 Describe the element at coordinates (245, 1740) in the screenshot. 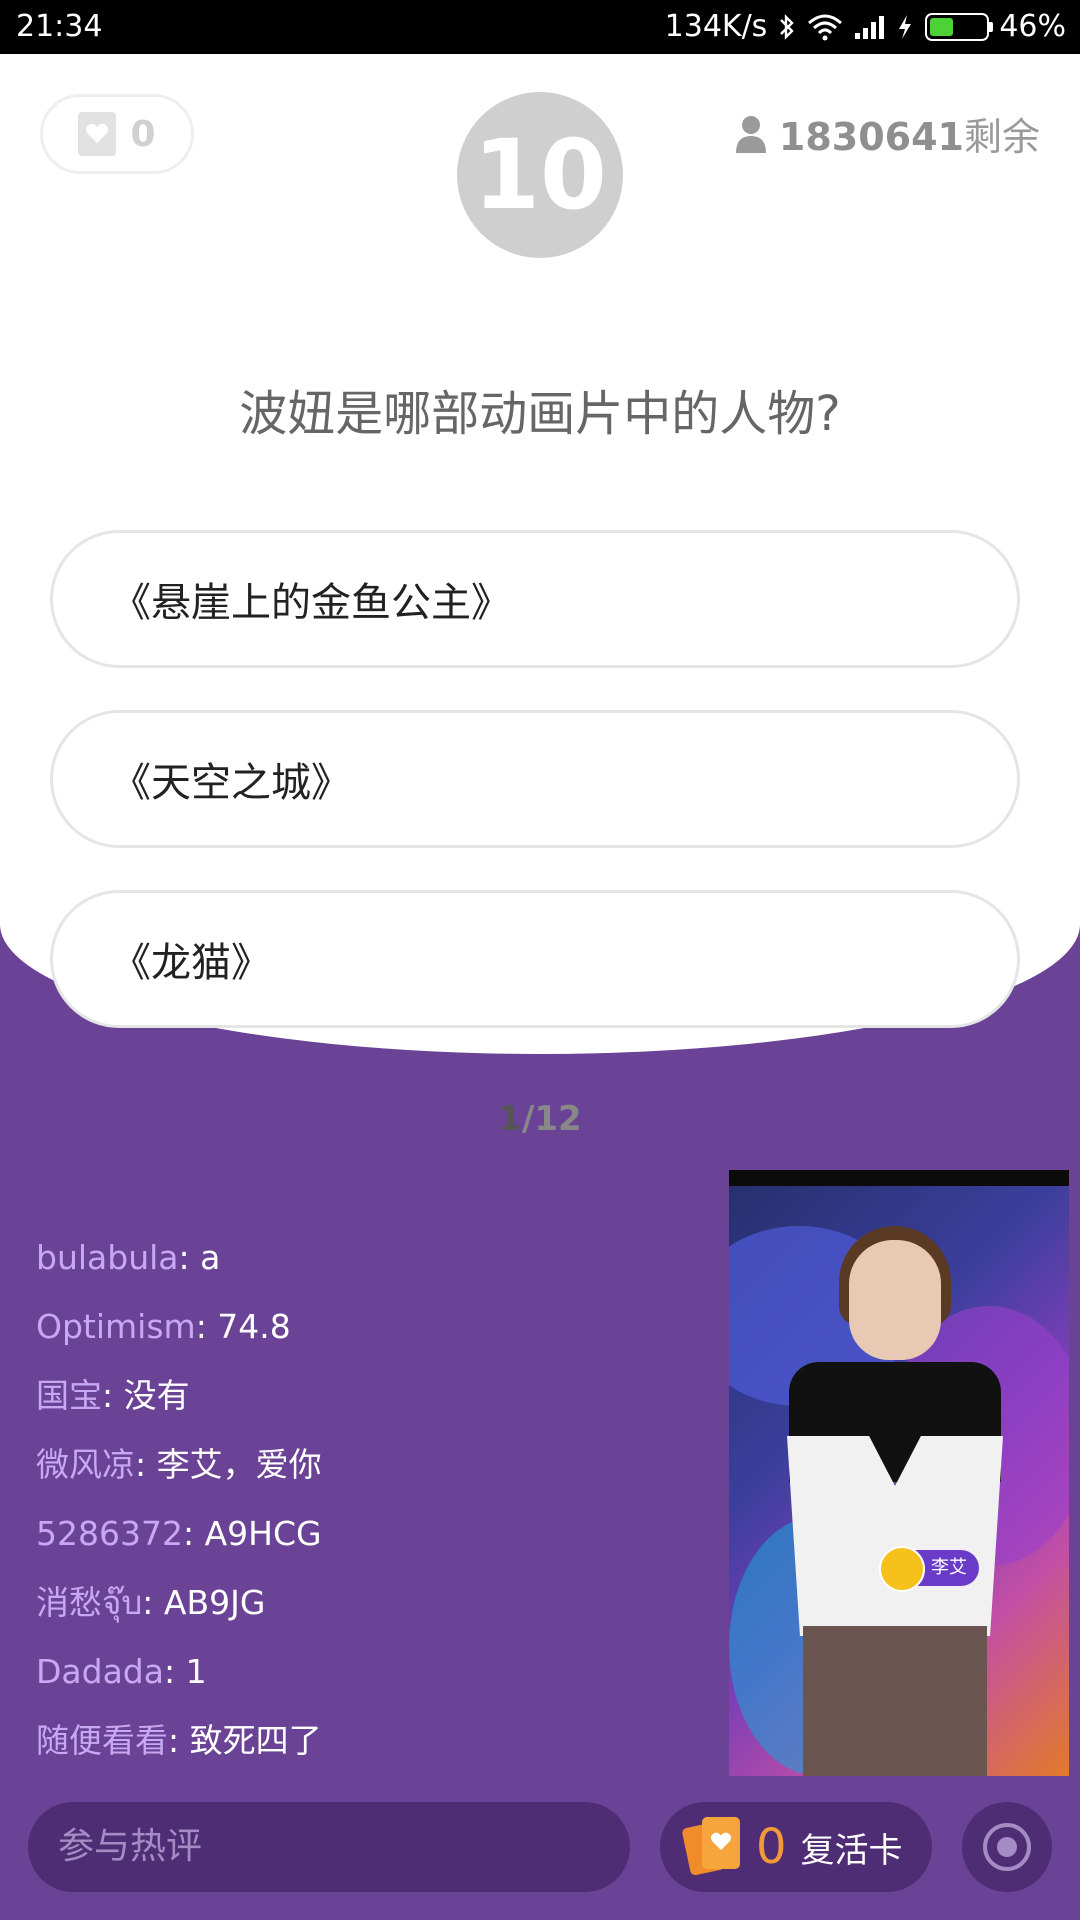

I see `chat-text: : 致死四了` at that location.